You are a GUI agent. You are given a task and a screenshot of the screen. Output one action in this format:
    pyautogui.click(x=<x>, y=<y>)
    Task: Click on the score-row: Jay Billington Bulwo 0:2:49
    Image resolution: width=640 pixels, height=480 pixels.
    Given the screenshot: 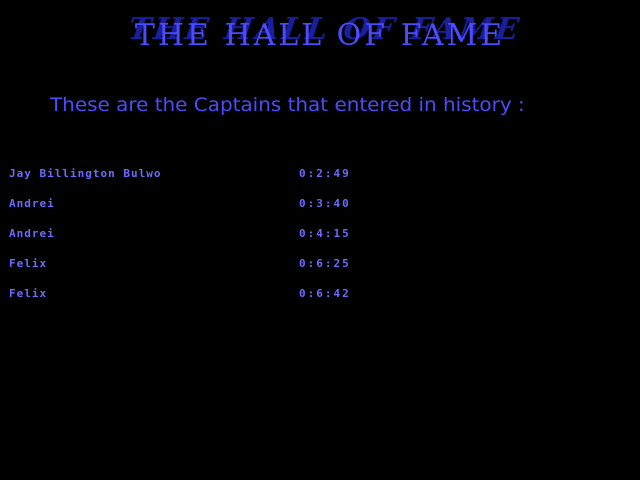 What is the action you would take?
    pyautogui.click(x=319, y=180)
    